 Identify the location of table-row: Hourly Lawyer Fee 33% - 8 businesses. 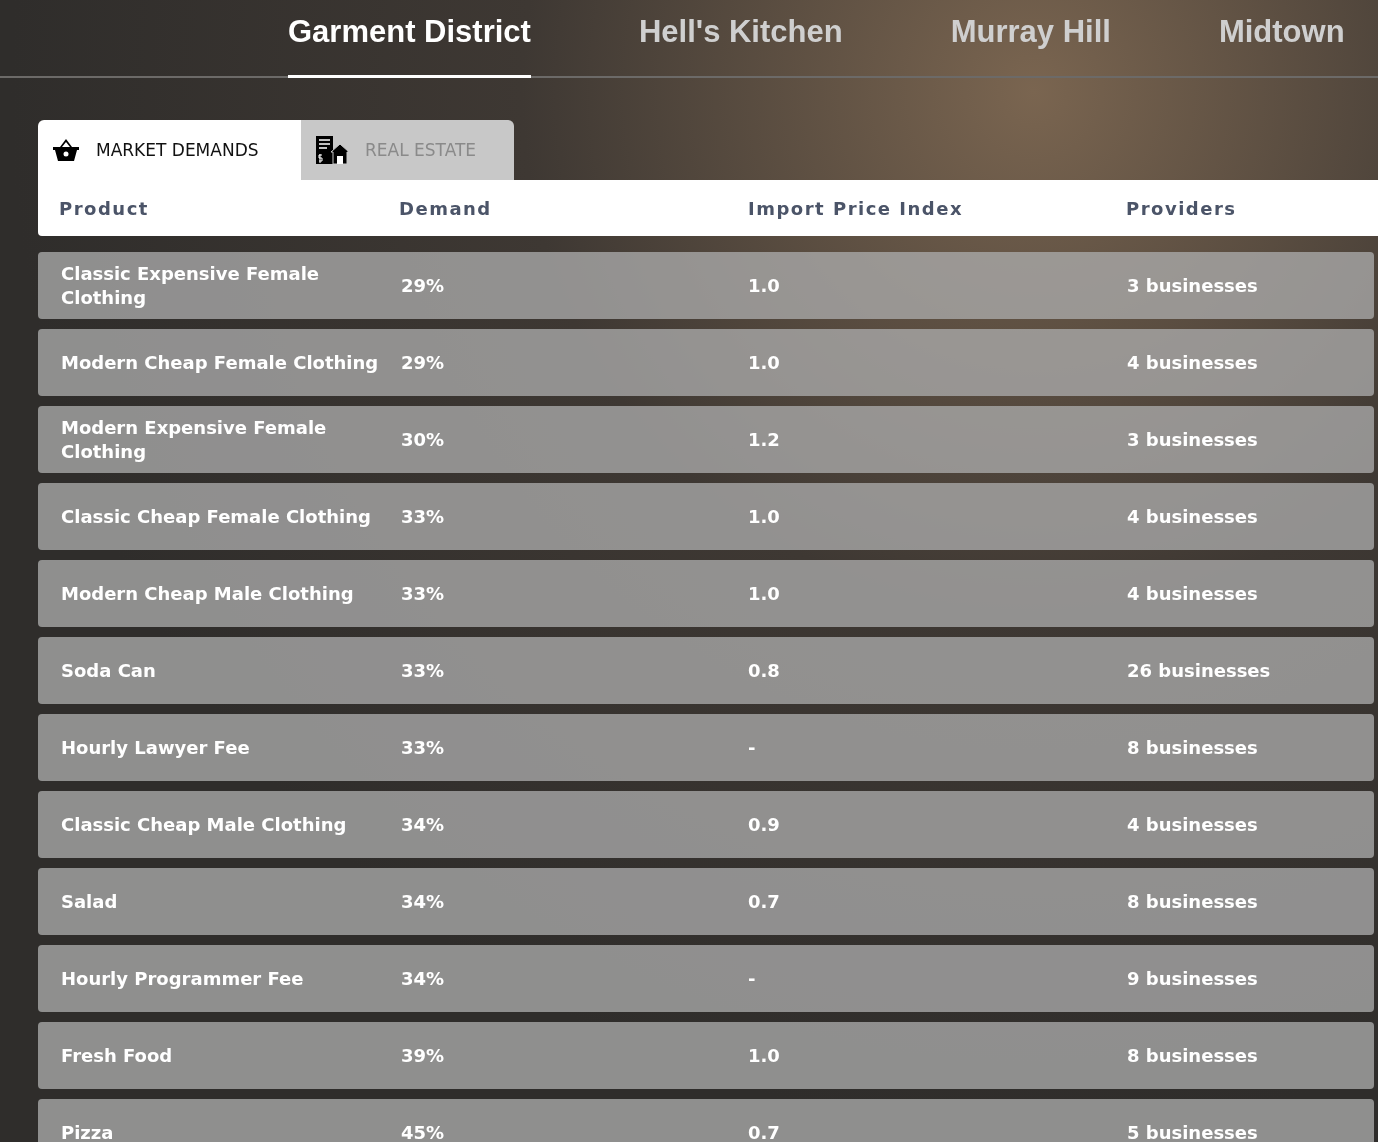
(706, 747).